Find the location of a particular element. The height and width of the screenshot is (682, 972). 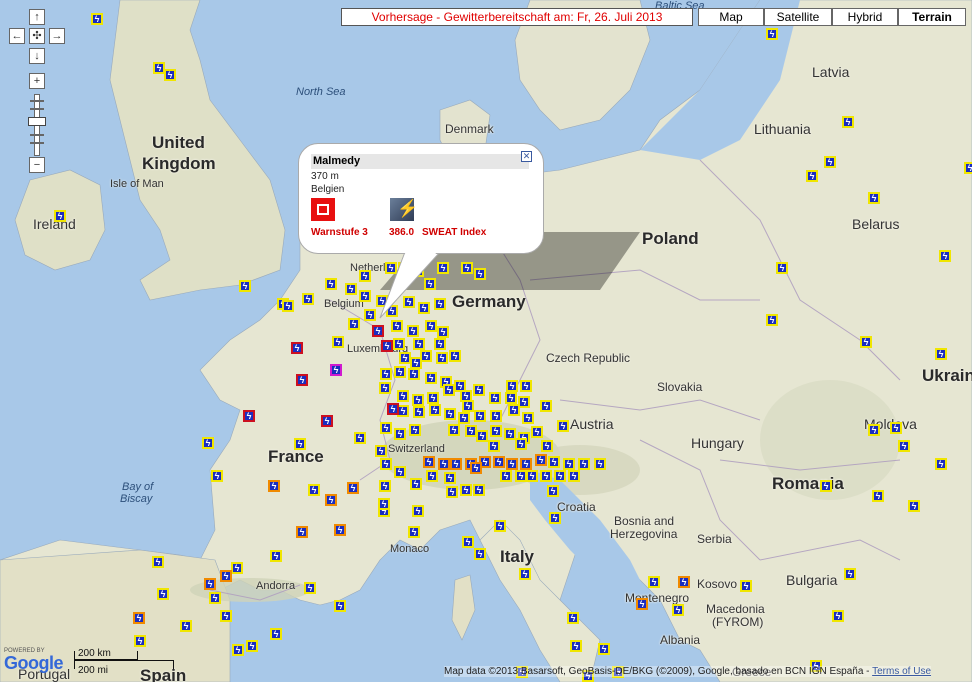

close-icon: ✕ is located at coordinates (526, 156).